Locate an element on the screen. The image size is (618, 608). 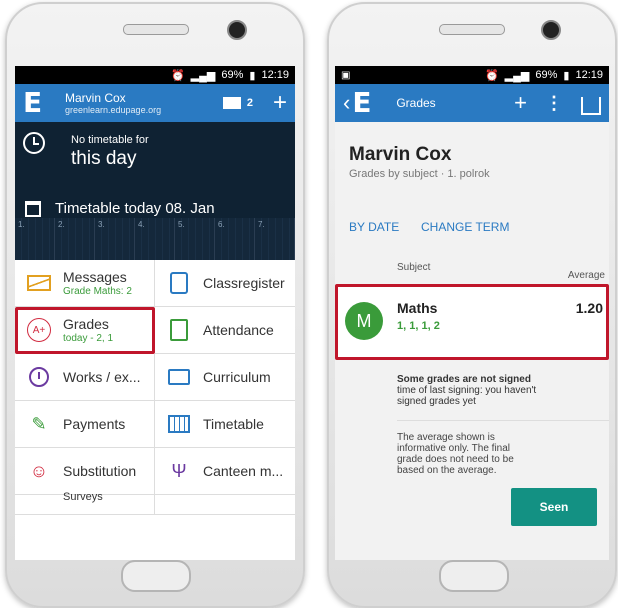
user-name: Marvin Cox is located at coordinates (95, 98).